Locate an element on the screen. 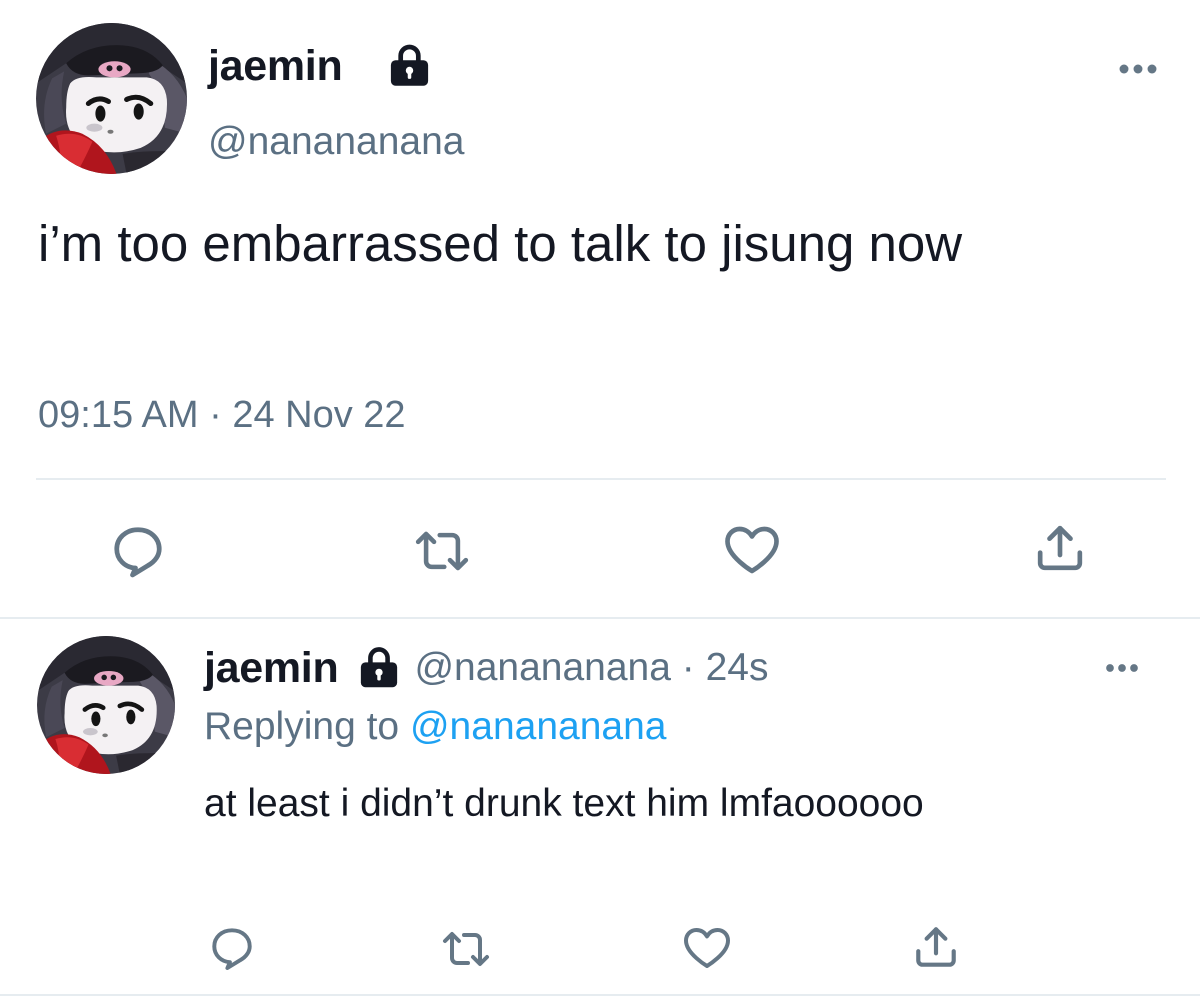 The image size is (1200, 997). section-divider is located at coordinates (600, 618).